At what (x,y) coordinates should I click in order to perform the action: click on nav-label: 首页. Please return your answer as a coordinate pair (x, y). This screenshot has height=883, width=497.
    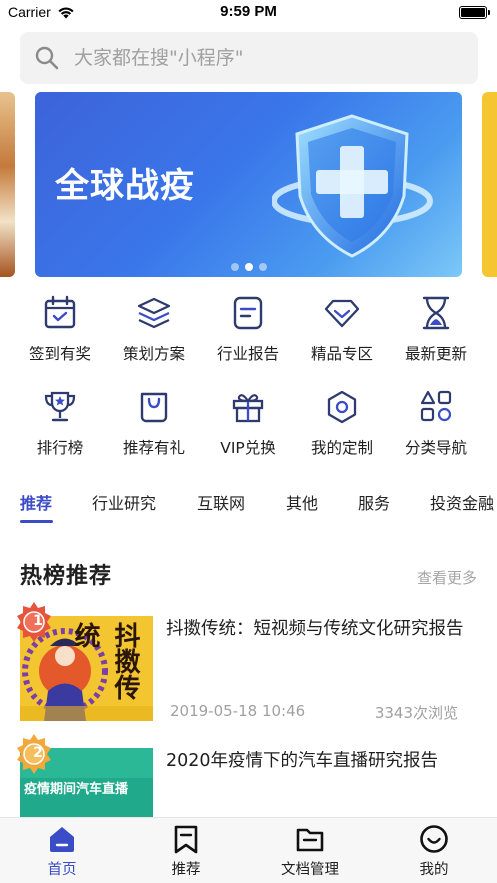
    Looking at the image, I should click on (62, 870).